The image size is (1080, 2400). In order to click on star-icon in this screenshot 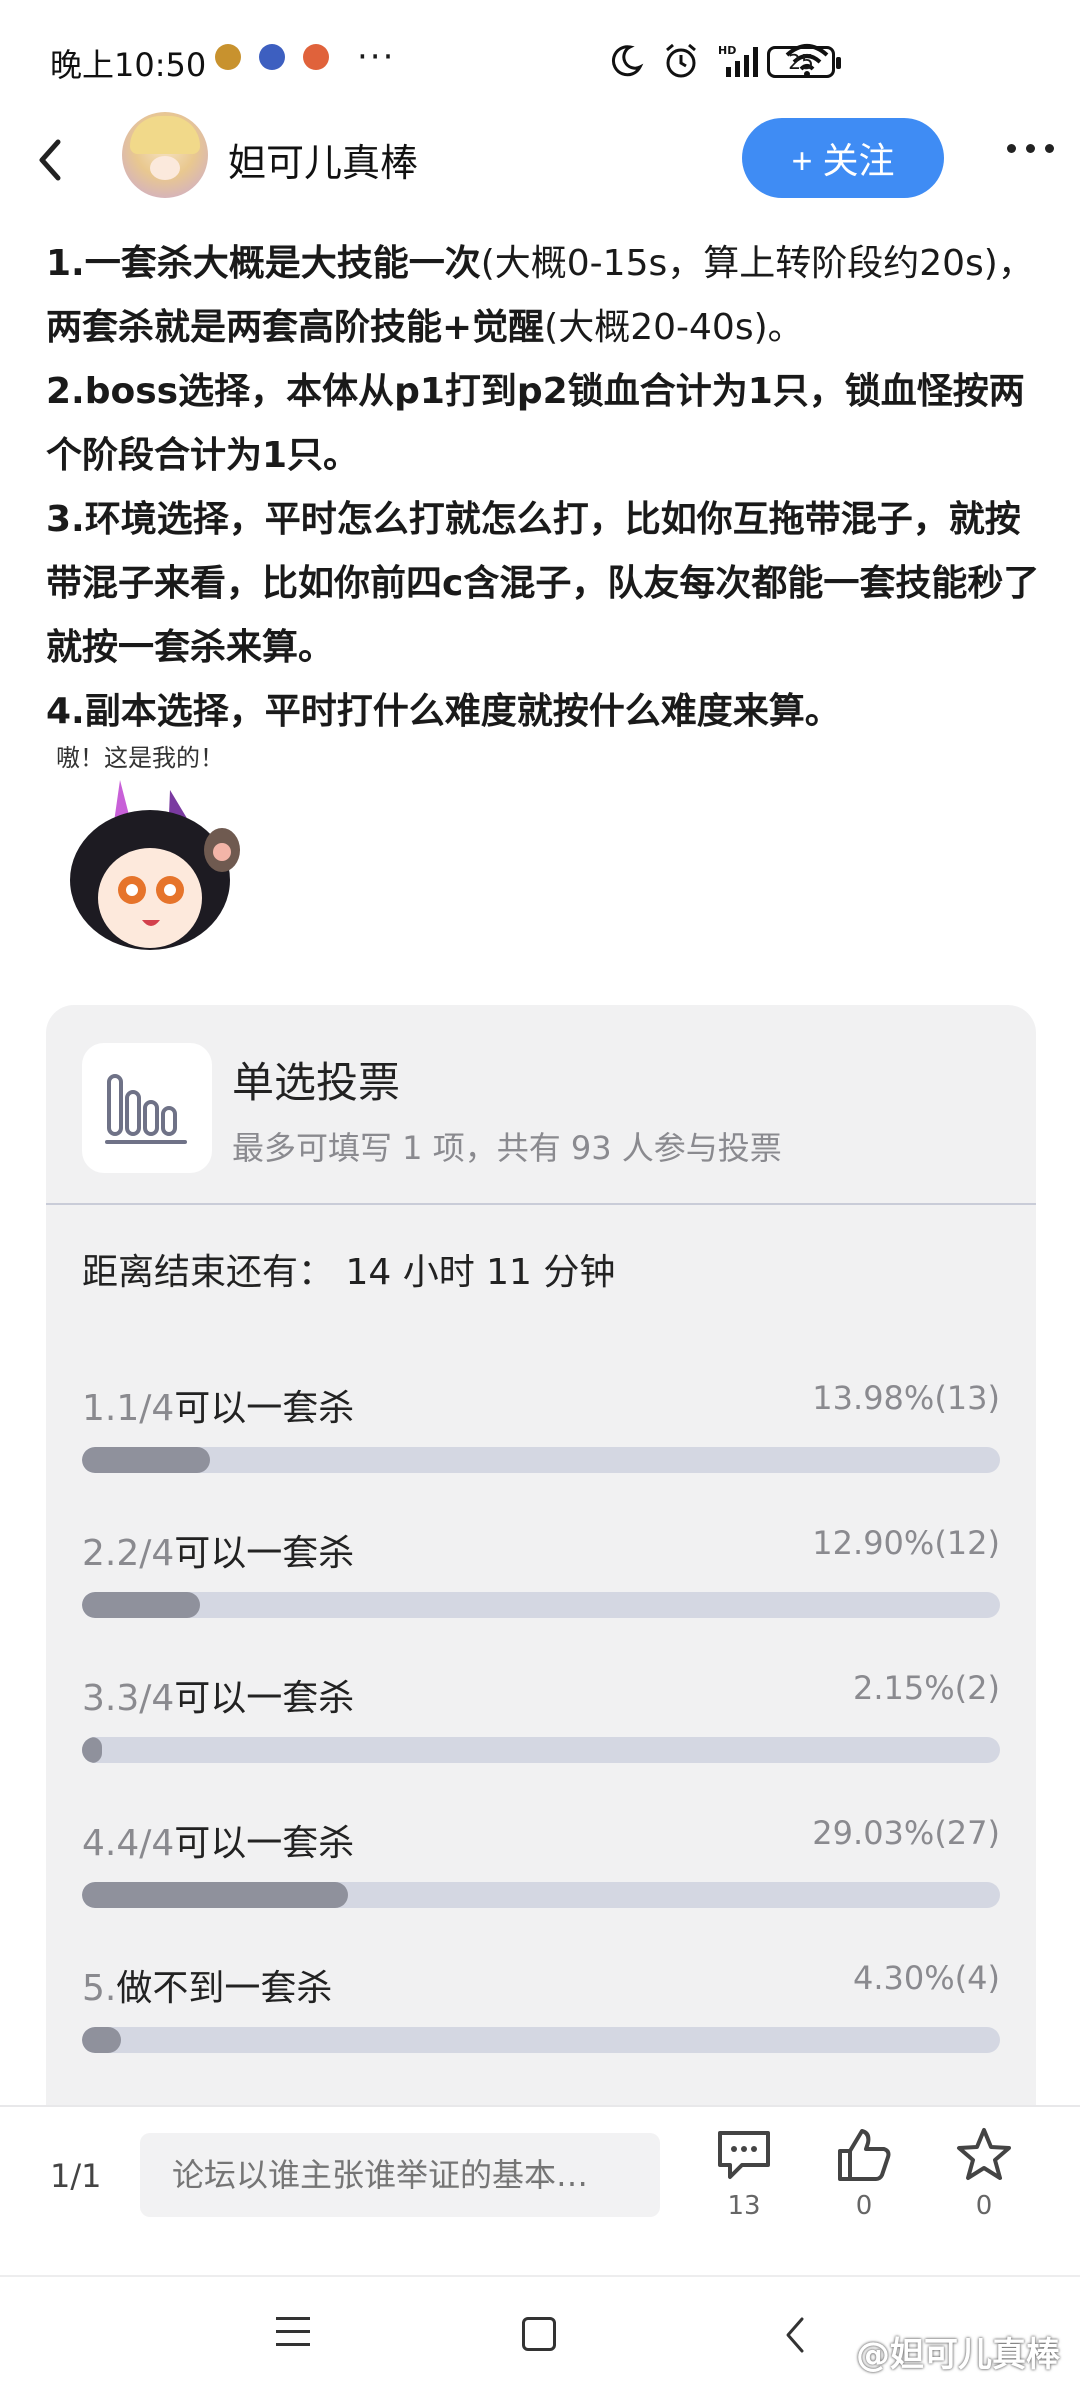, I will do `click(984, 2154)`.